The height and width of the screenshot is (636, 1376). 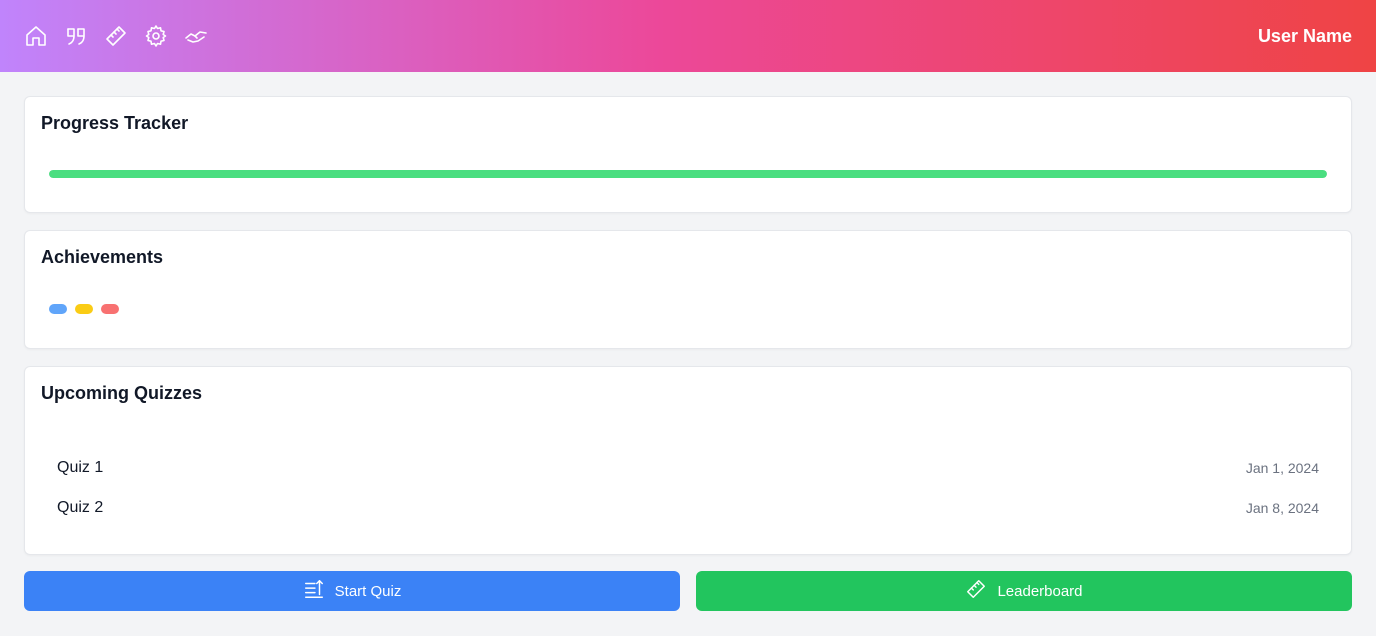 What do you see at coordinates (58, 309) in the screenshot?
I see `achievement-badge-blue` at bounding box center [58, 309].